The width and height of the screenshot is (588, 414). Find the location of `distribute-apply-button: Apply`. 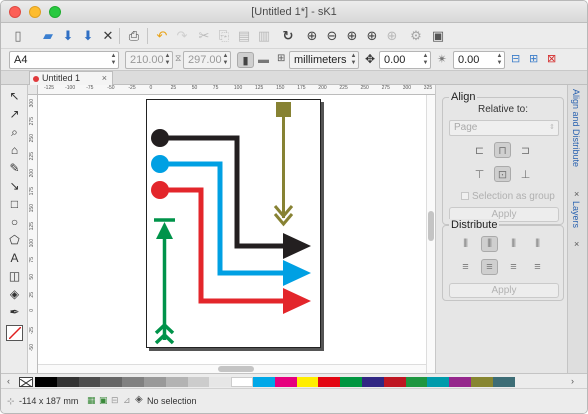

distribute-apply-button: Apply is located at coordinates (504, 290).